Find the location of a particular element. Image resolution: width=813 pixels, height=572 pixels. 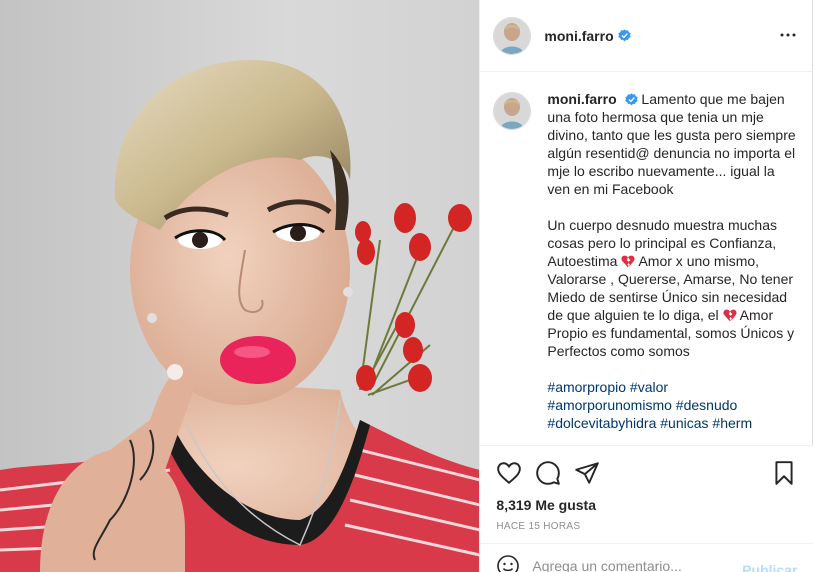

hashtag-link: #dolcevitabyhidra is located at coordinates (601, 423).